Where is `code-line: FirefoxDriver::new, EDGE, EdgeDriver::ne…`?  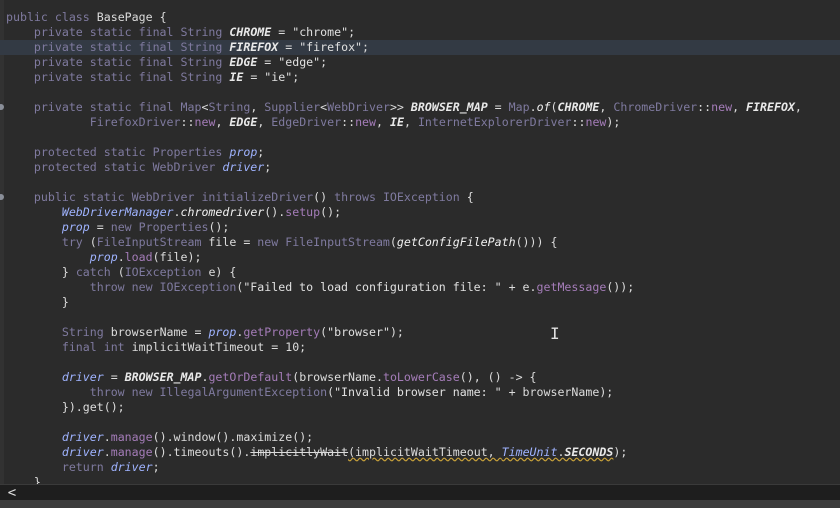
code-line: FirefoxDriver::new, EDGE, EdgeDriver::ne… is located at coordinates (423, 122).